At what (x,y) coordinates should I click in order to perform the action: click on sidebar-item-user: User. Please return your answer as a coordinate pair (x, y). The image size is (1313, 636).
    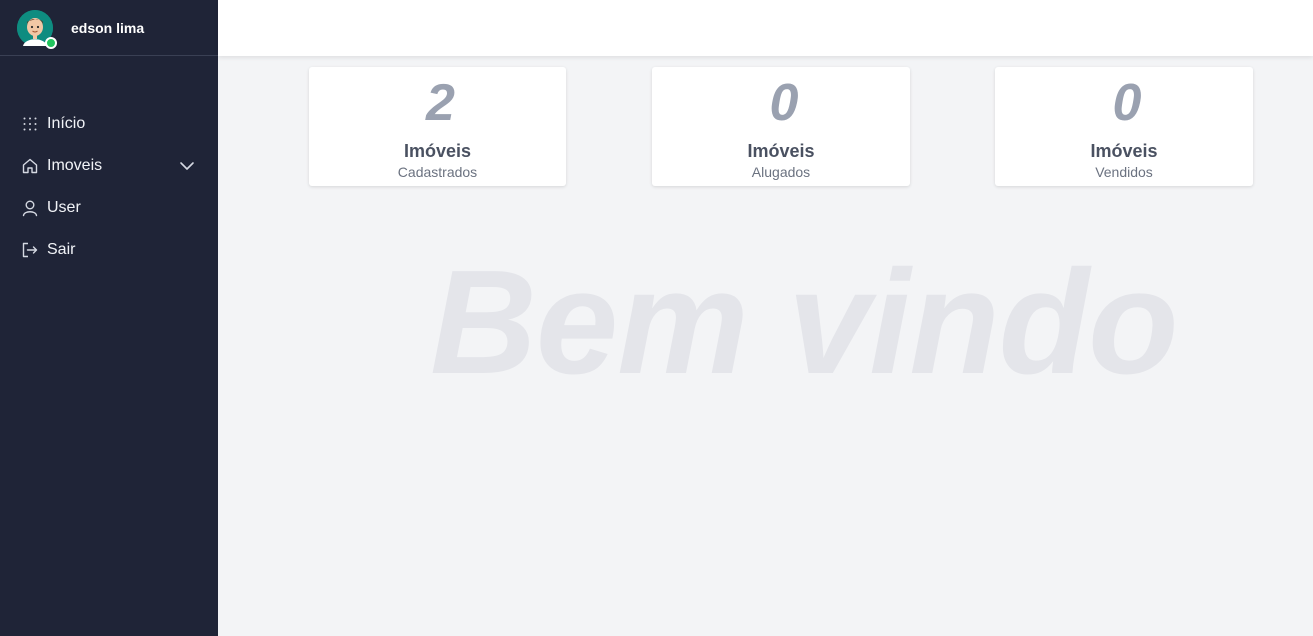
    Looking at the image, I should click on (109, 208).